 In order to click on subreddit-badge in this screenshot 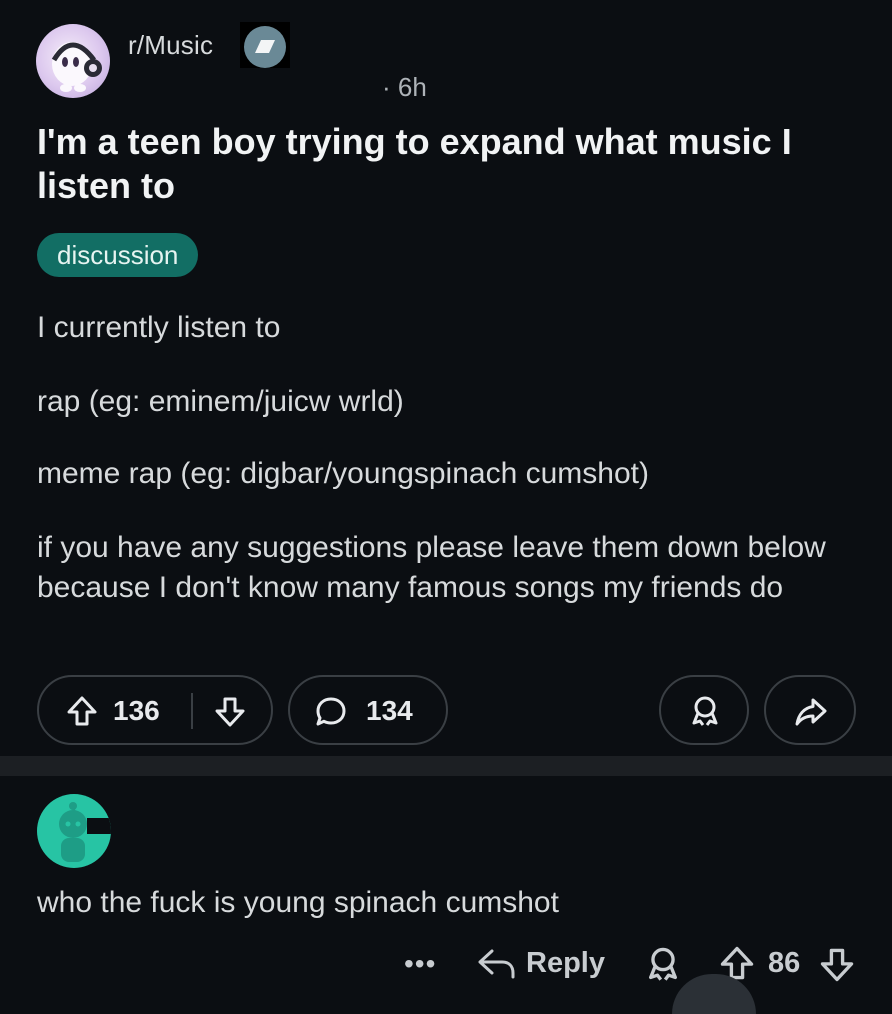, I will do `click(265, 45)`.